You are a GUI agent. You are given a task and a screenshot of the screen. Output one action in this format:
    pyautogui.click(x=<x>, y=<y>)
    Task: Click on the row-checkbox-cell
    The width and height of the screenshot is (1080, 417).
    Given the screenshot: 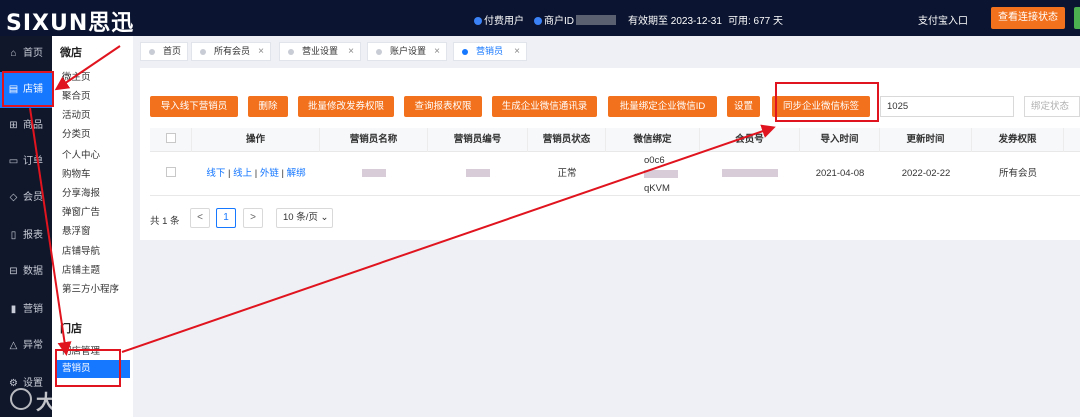 What is the action you would take?
    pyautogui.click(x=171, y=174)
    